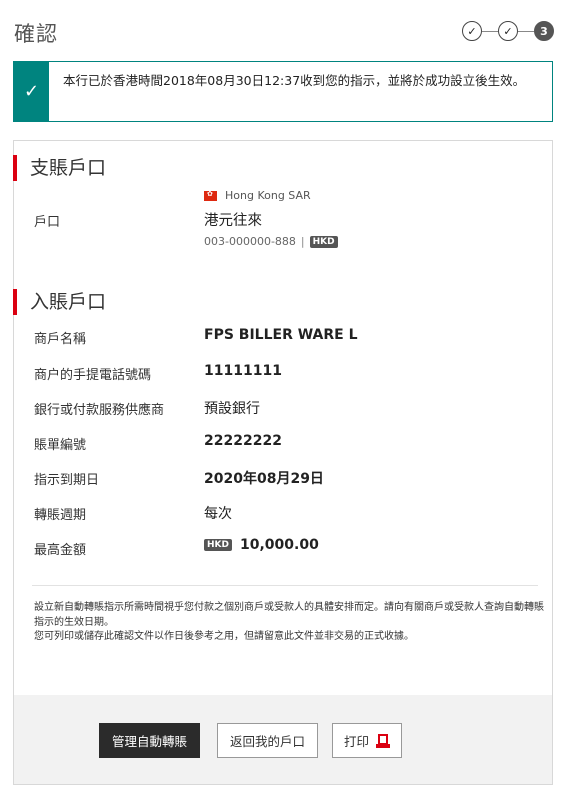 Image resolution: width=568 pixels, height=800 pixels. Describe the element at coordinates (472, 31) in the screenshot. I see `step-1-complete-icon: ✓` at that location.